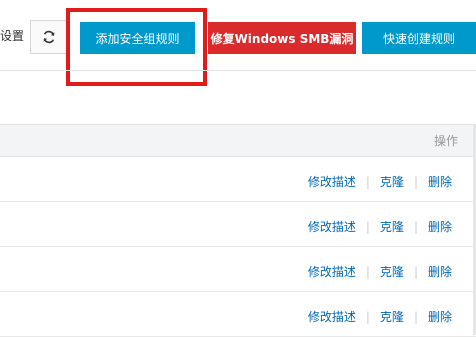 The image size is (476, 337). What do you see at coordinates (282, 38) in the screenshot?
I see `fix-windows-smb-button: 修复Windows SMB漏洞` at bounding box center [282, 38].